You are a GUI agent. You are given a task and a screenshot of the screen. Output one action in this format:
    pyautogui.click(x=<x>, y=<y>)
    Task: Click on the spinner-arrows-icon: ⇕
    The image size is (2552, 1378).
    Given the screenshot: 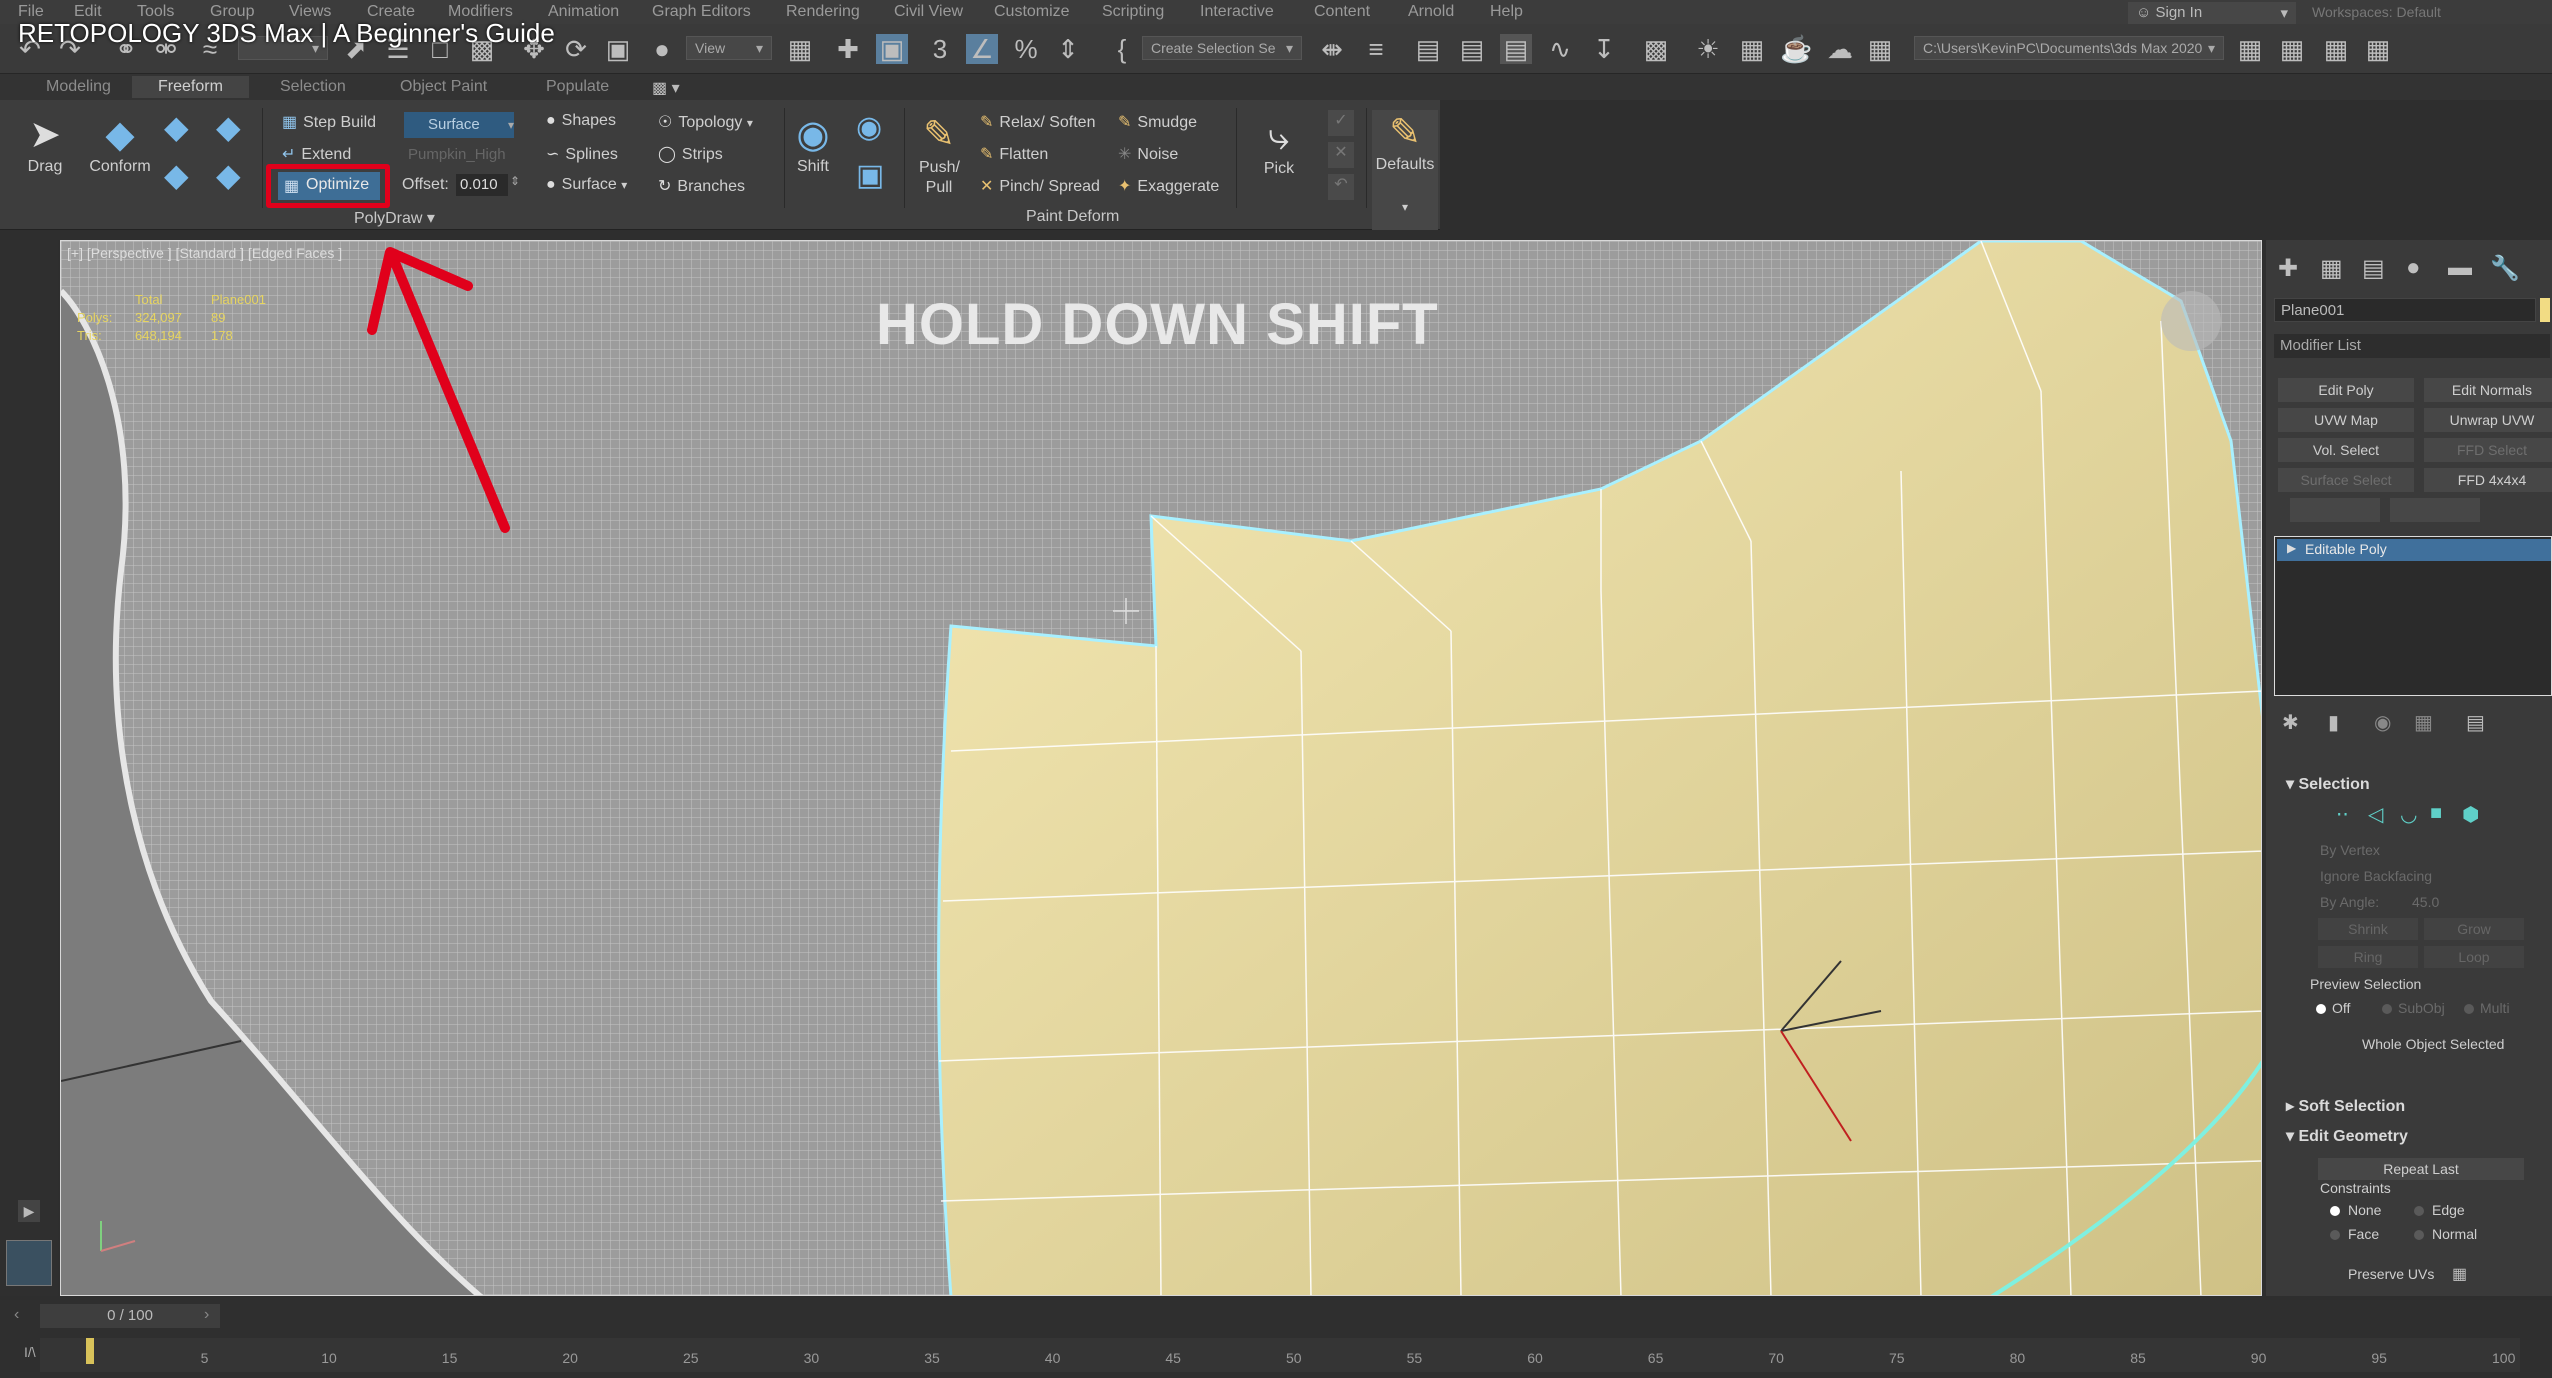 What is the action you would take?
    pyautogui.click(x=515, y=181)
    